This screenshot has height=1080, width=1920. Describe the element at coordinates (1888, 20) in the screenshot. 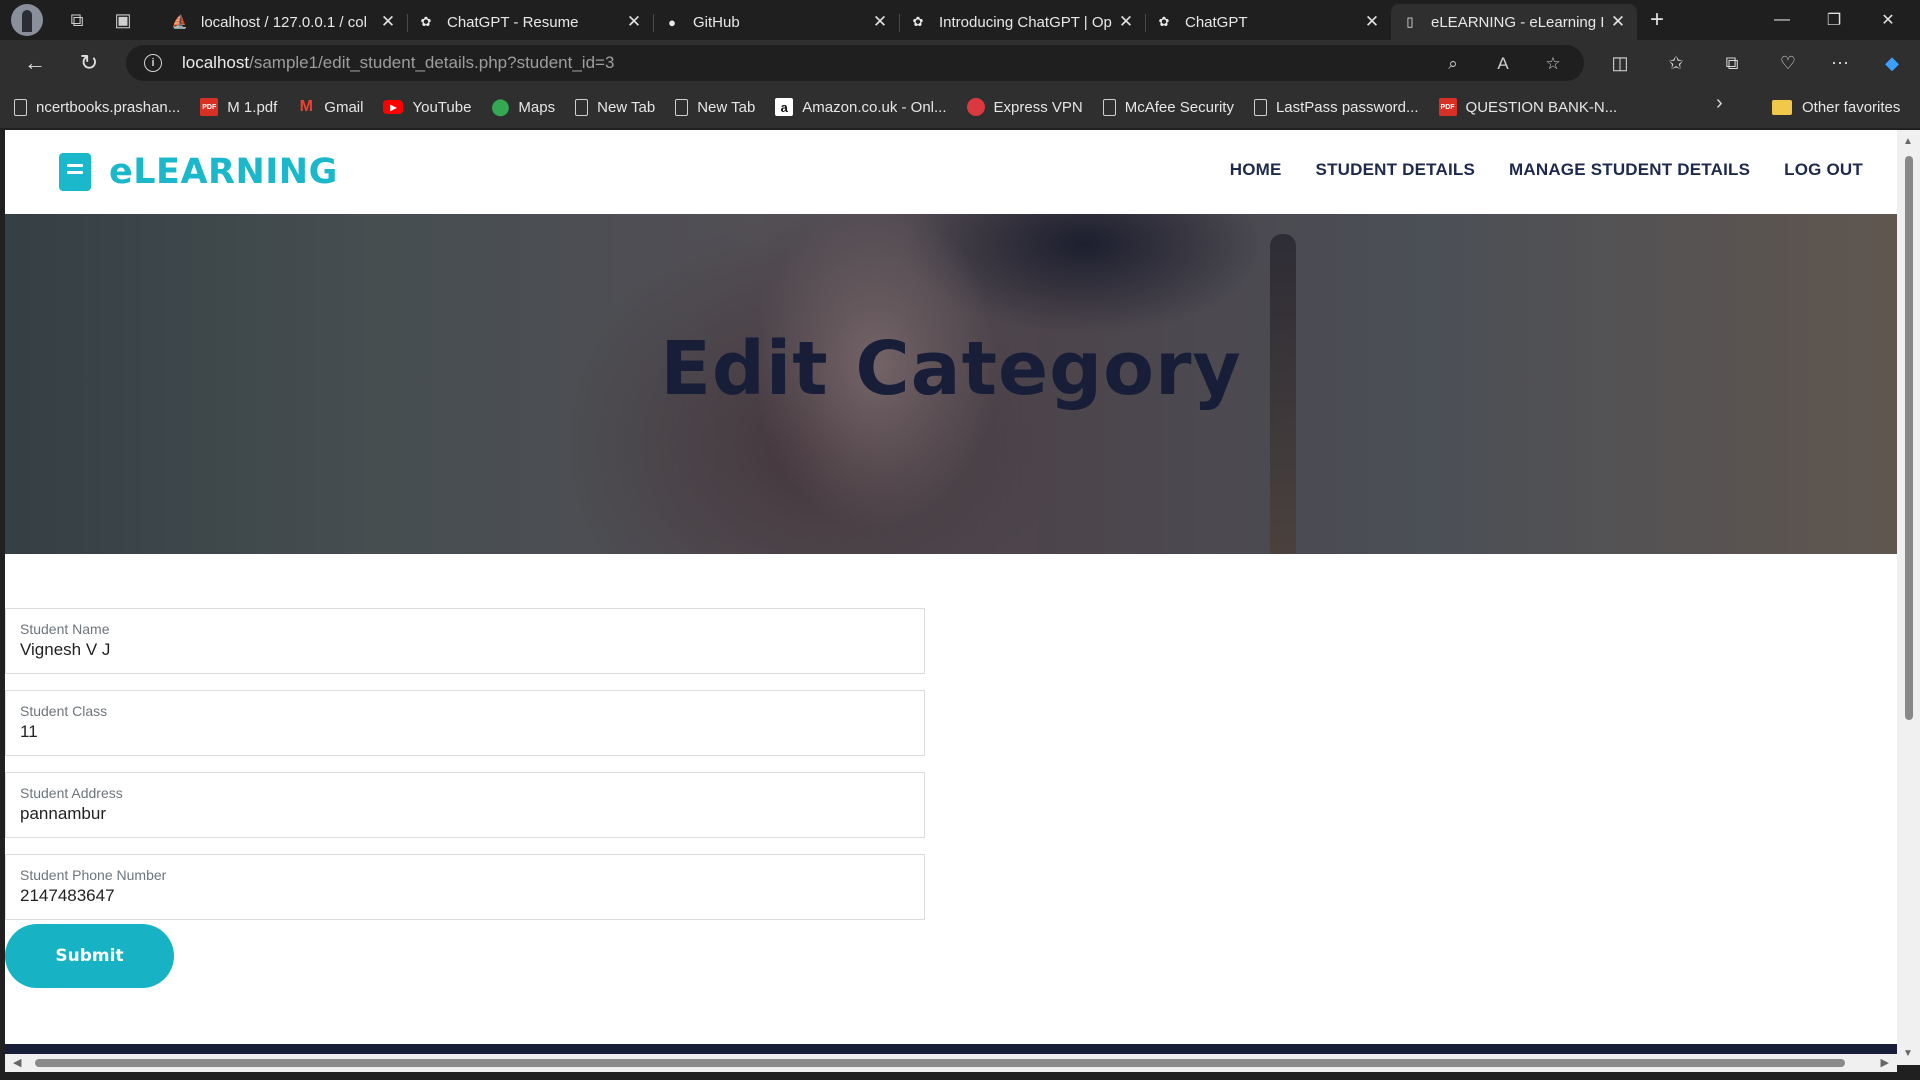

I see `close-window-button: ✕` at that location.